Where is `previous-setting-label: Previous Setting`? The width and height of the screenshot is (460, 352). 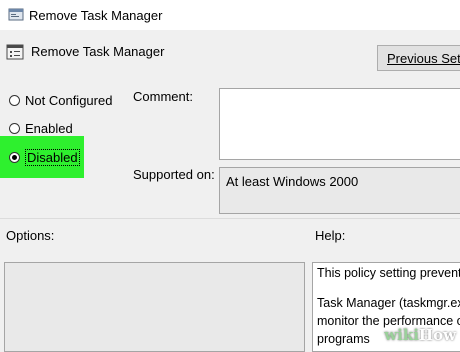
previous-setting-label: Previous Setting is located at coordinates (423, 58).